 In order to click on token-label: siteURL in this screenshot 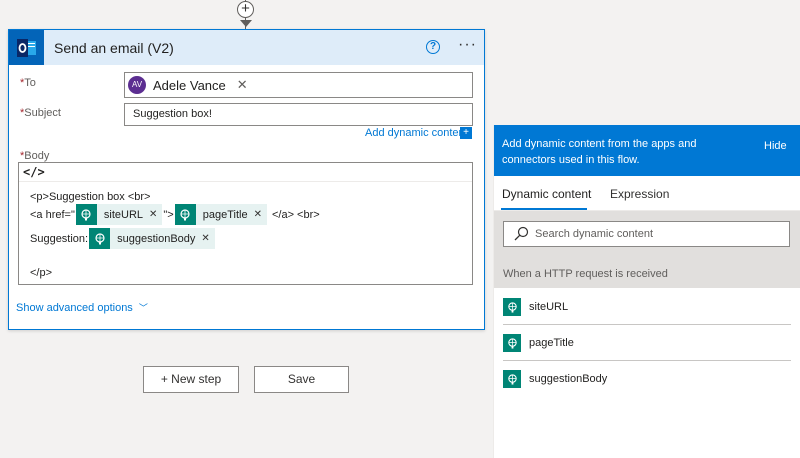, I will do `click(123, 214)`.